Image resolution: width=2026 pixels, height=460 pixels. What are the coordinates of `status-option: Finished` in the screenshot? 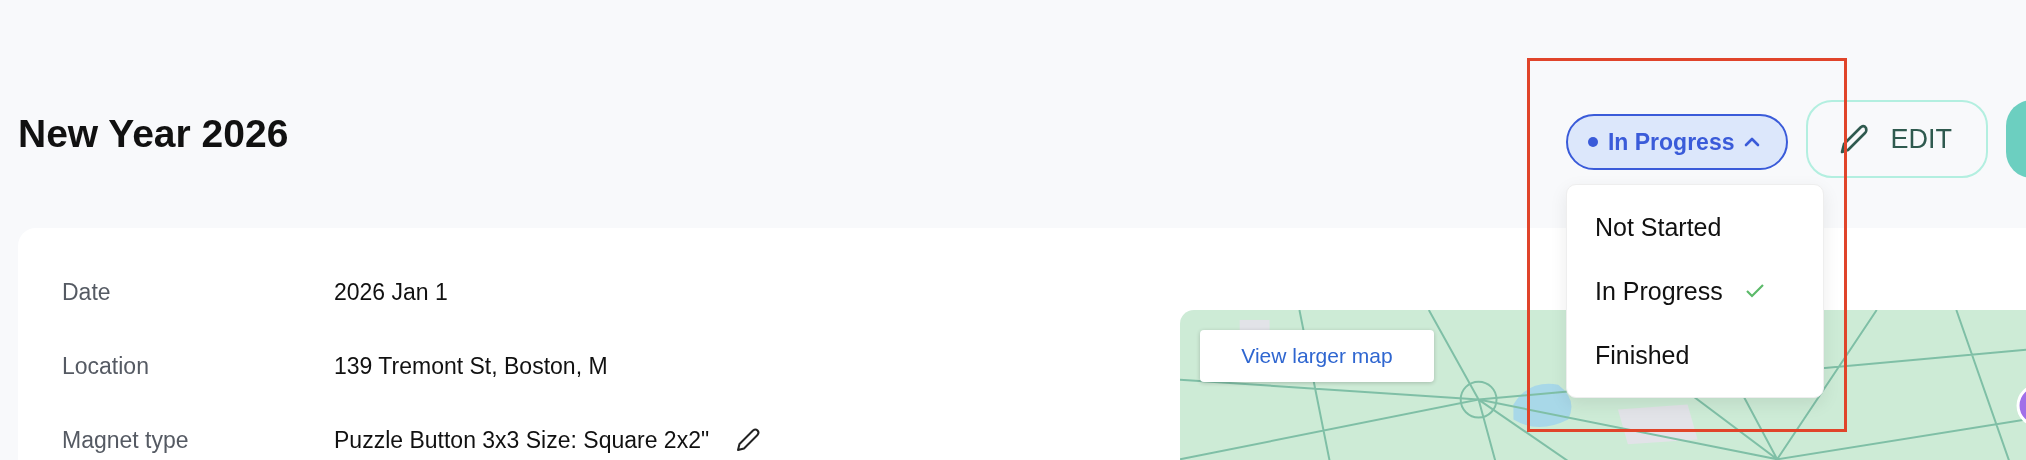 It's located at (1694, 355).